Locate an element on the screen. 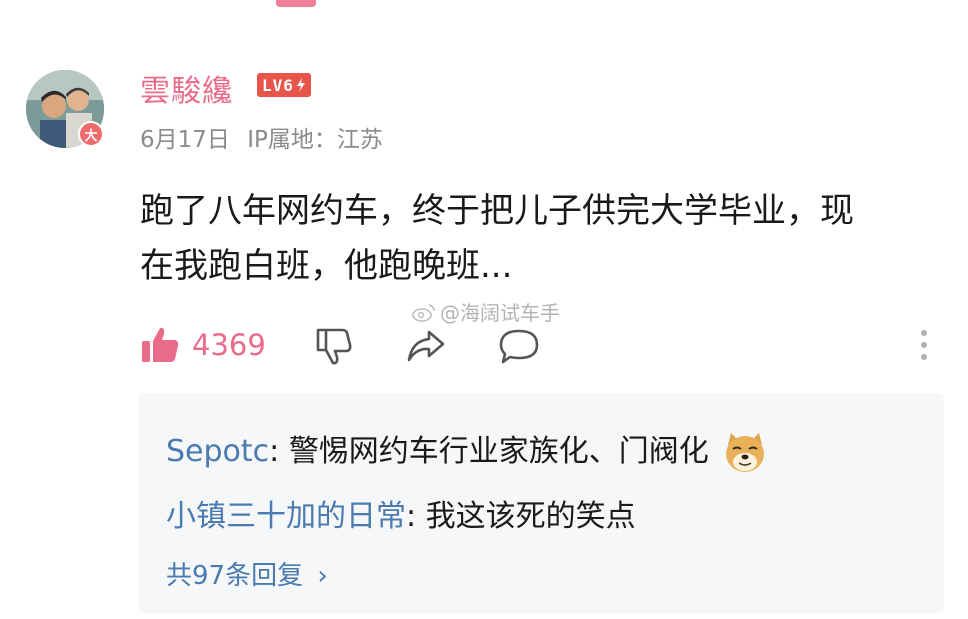 The height and width of the screenshot is (619, 968). username: 雲駿纔 is located at coordinates (186, 88).